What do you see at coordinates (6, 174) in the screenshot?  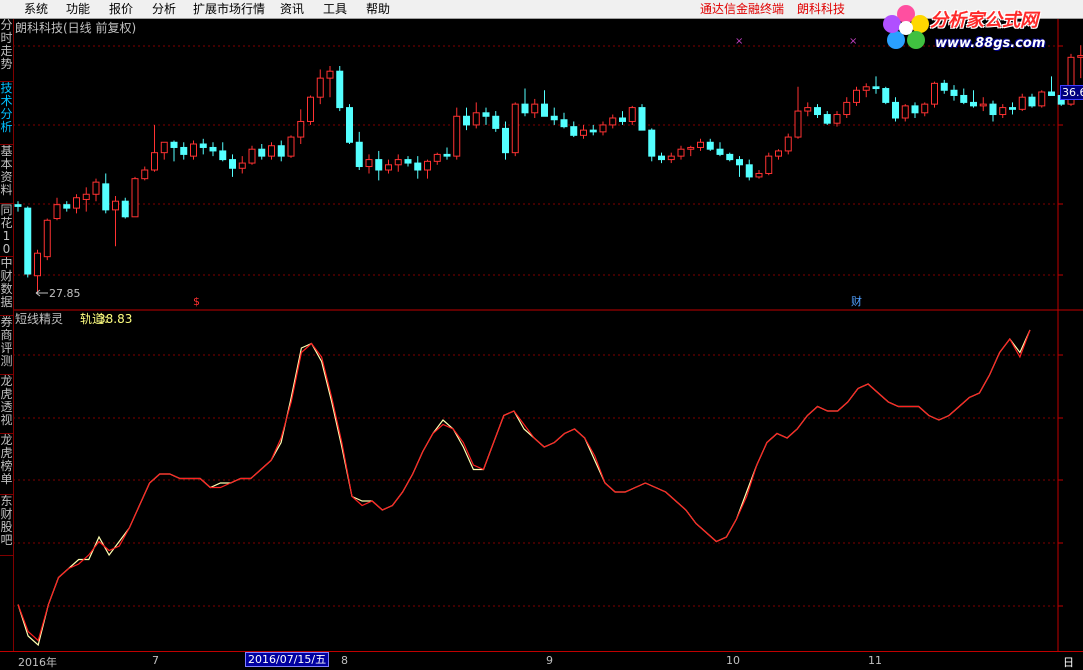 I see `sidebar-tab-fundamentals: 基本资料` at bounding box center [6, 174].